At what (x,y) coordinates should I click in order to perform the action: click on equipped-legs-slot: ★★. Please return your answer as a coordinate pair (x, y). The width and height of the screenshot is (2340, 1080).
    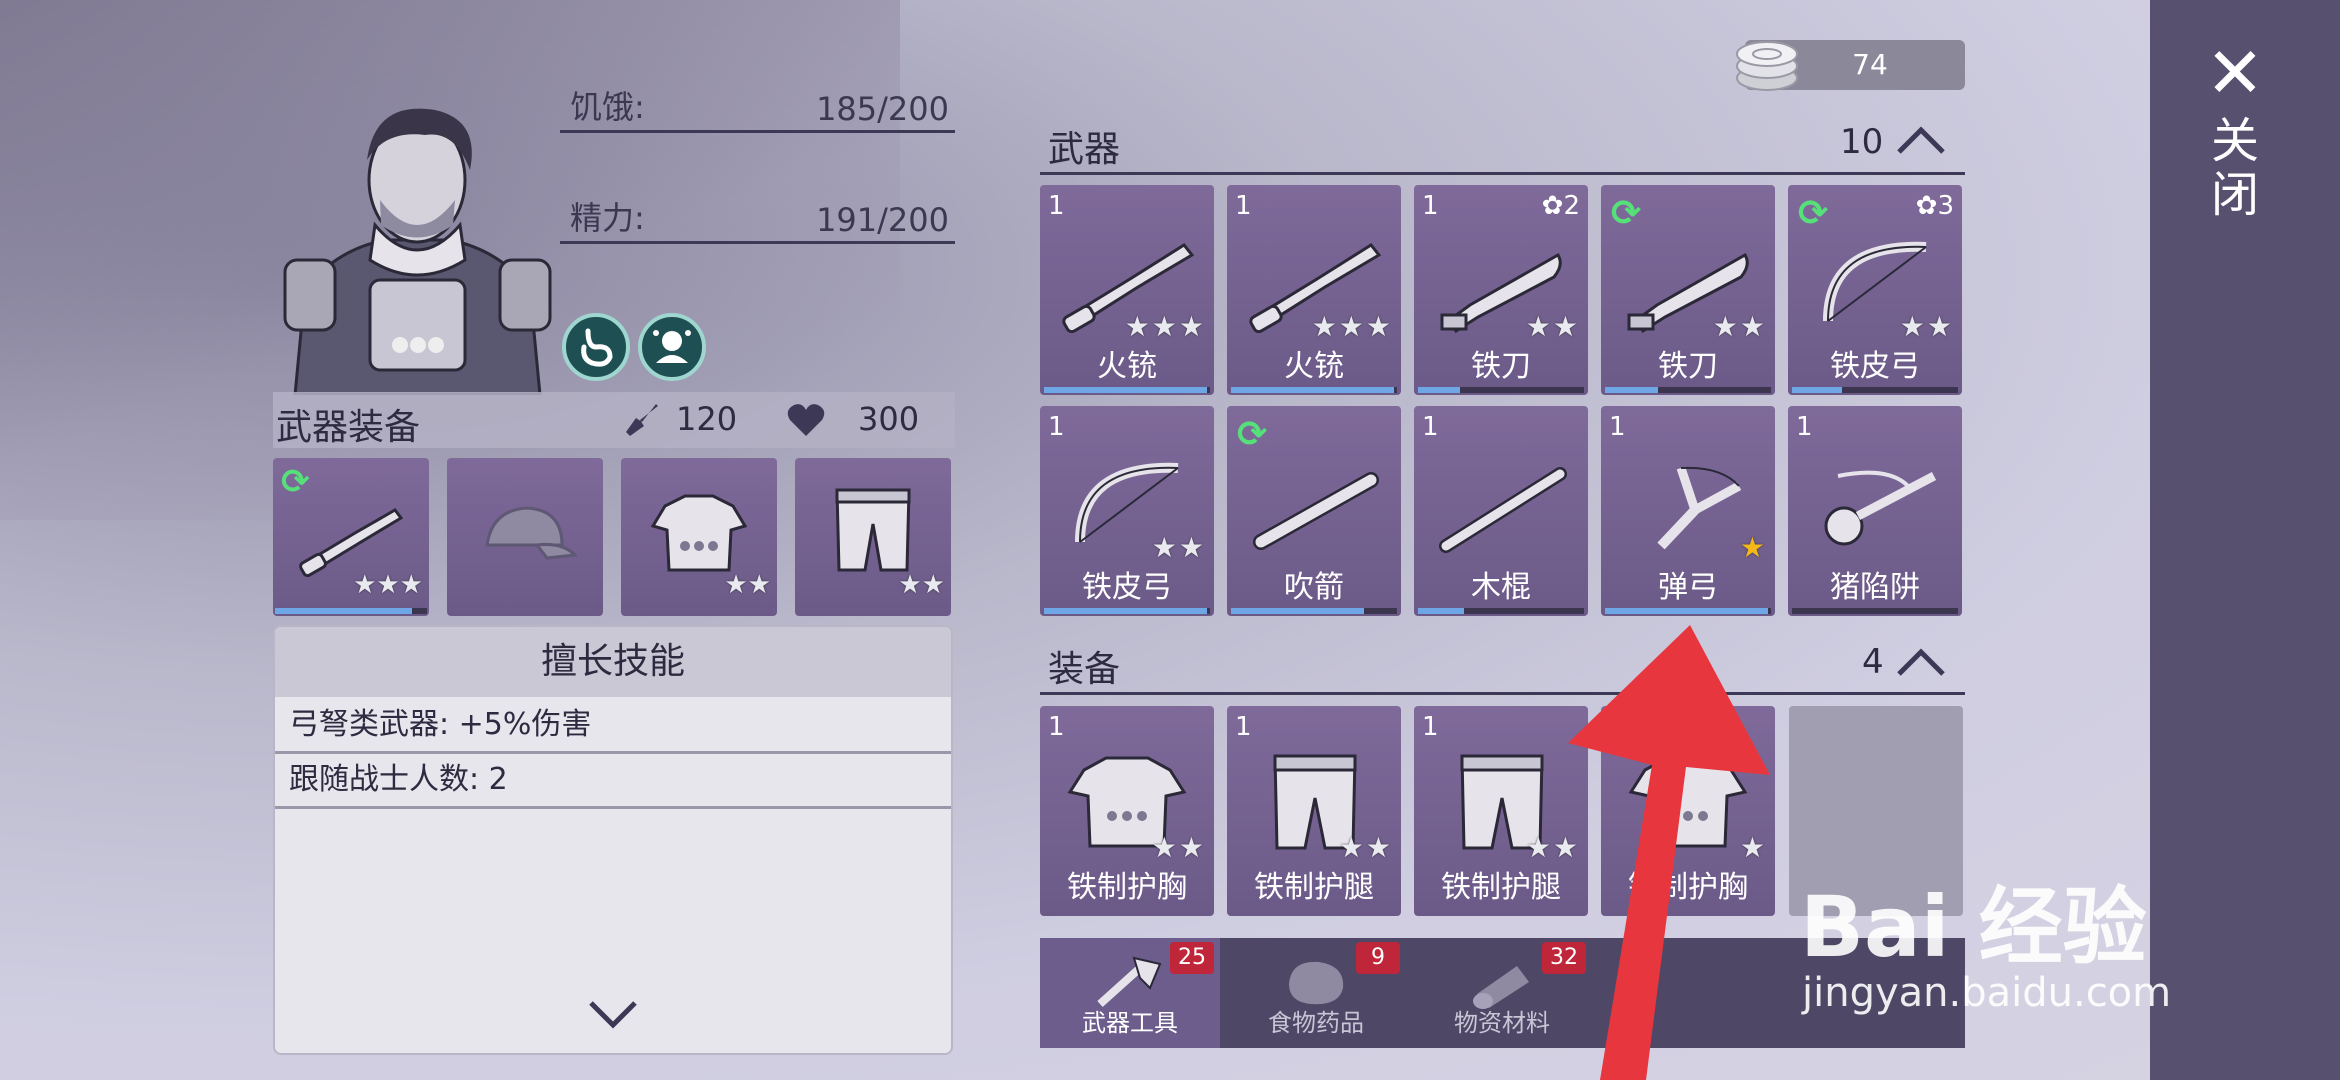
    Looking at the image, I should click on (873, 537).